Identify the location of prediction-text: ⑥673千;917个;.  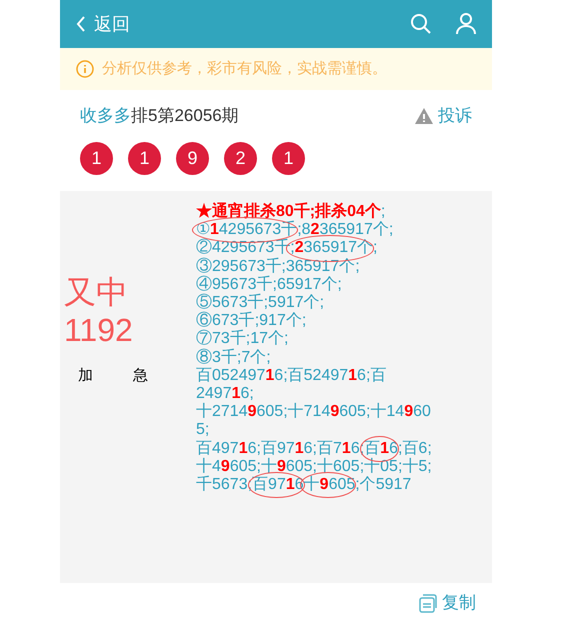
(251, 321).